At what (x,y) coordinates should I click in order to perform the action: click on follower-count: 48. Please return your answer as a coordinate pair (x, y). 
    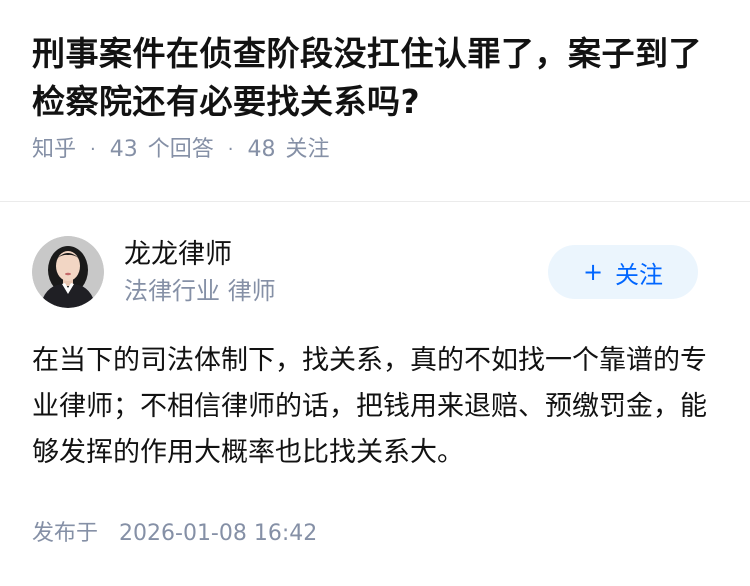
    Looking at the image, I should click on (261, 149).